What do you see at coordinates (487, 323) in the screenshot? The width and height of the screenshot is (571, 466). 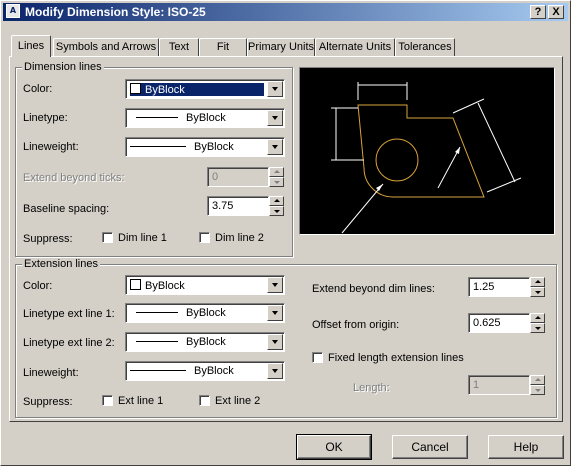 I see `offset-from-origin-value: 0.625` at bounding box center [487, 323].